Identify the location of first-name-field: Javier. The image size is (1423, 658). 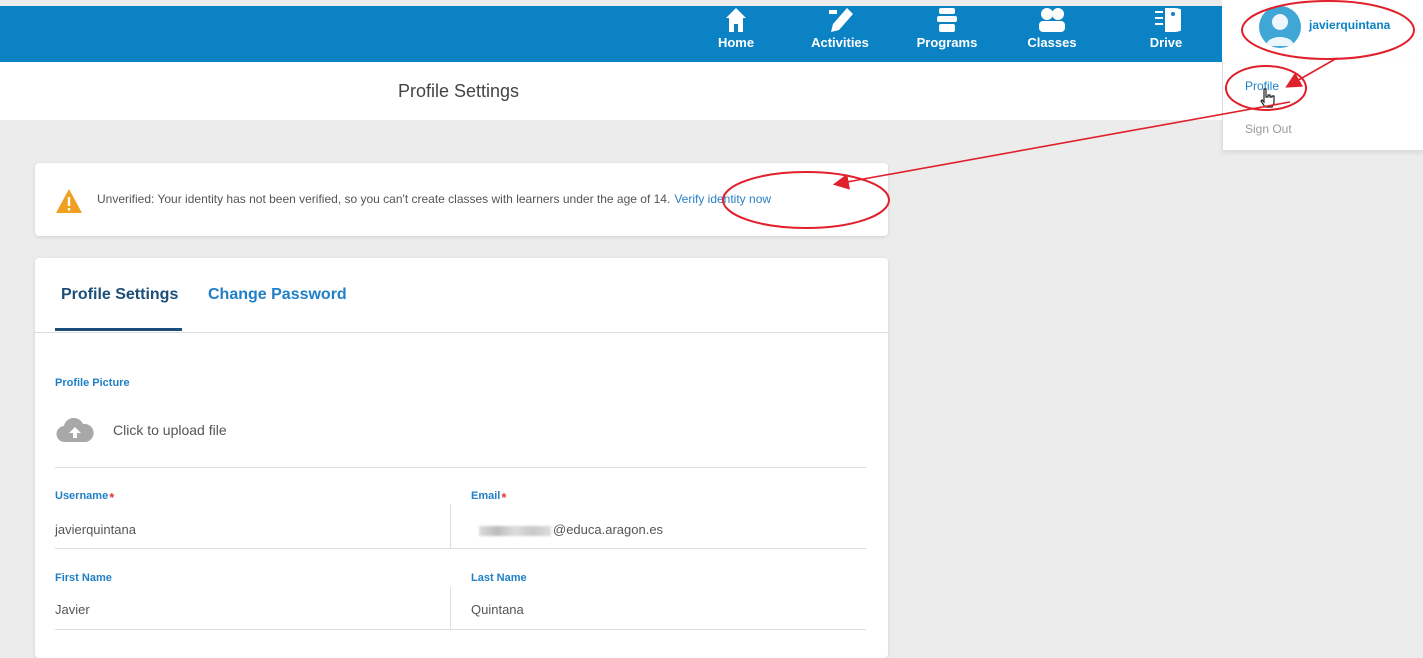
(72, 609).